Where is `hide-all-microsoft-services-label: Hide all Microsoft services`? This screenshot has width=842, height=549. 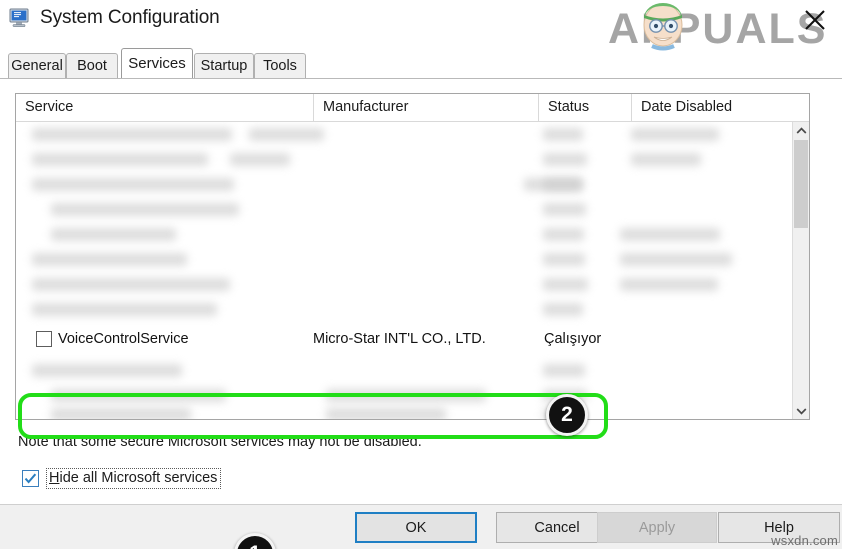
hide-all-microsoft-services-label: Hide all Microsoft services is located at coordinates (134, 478).